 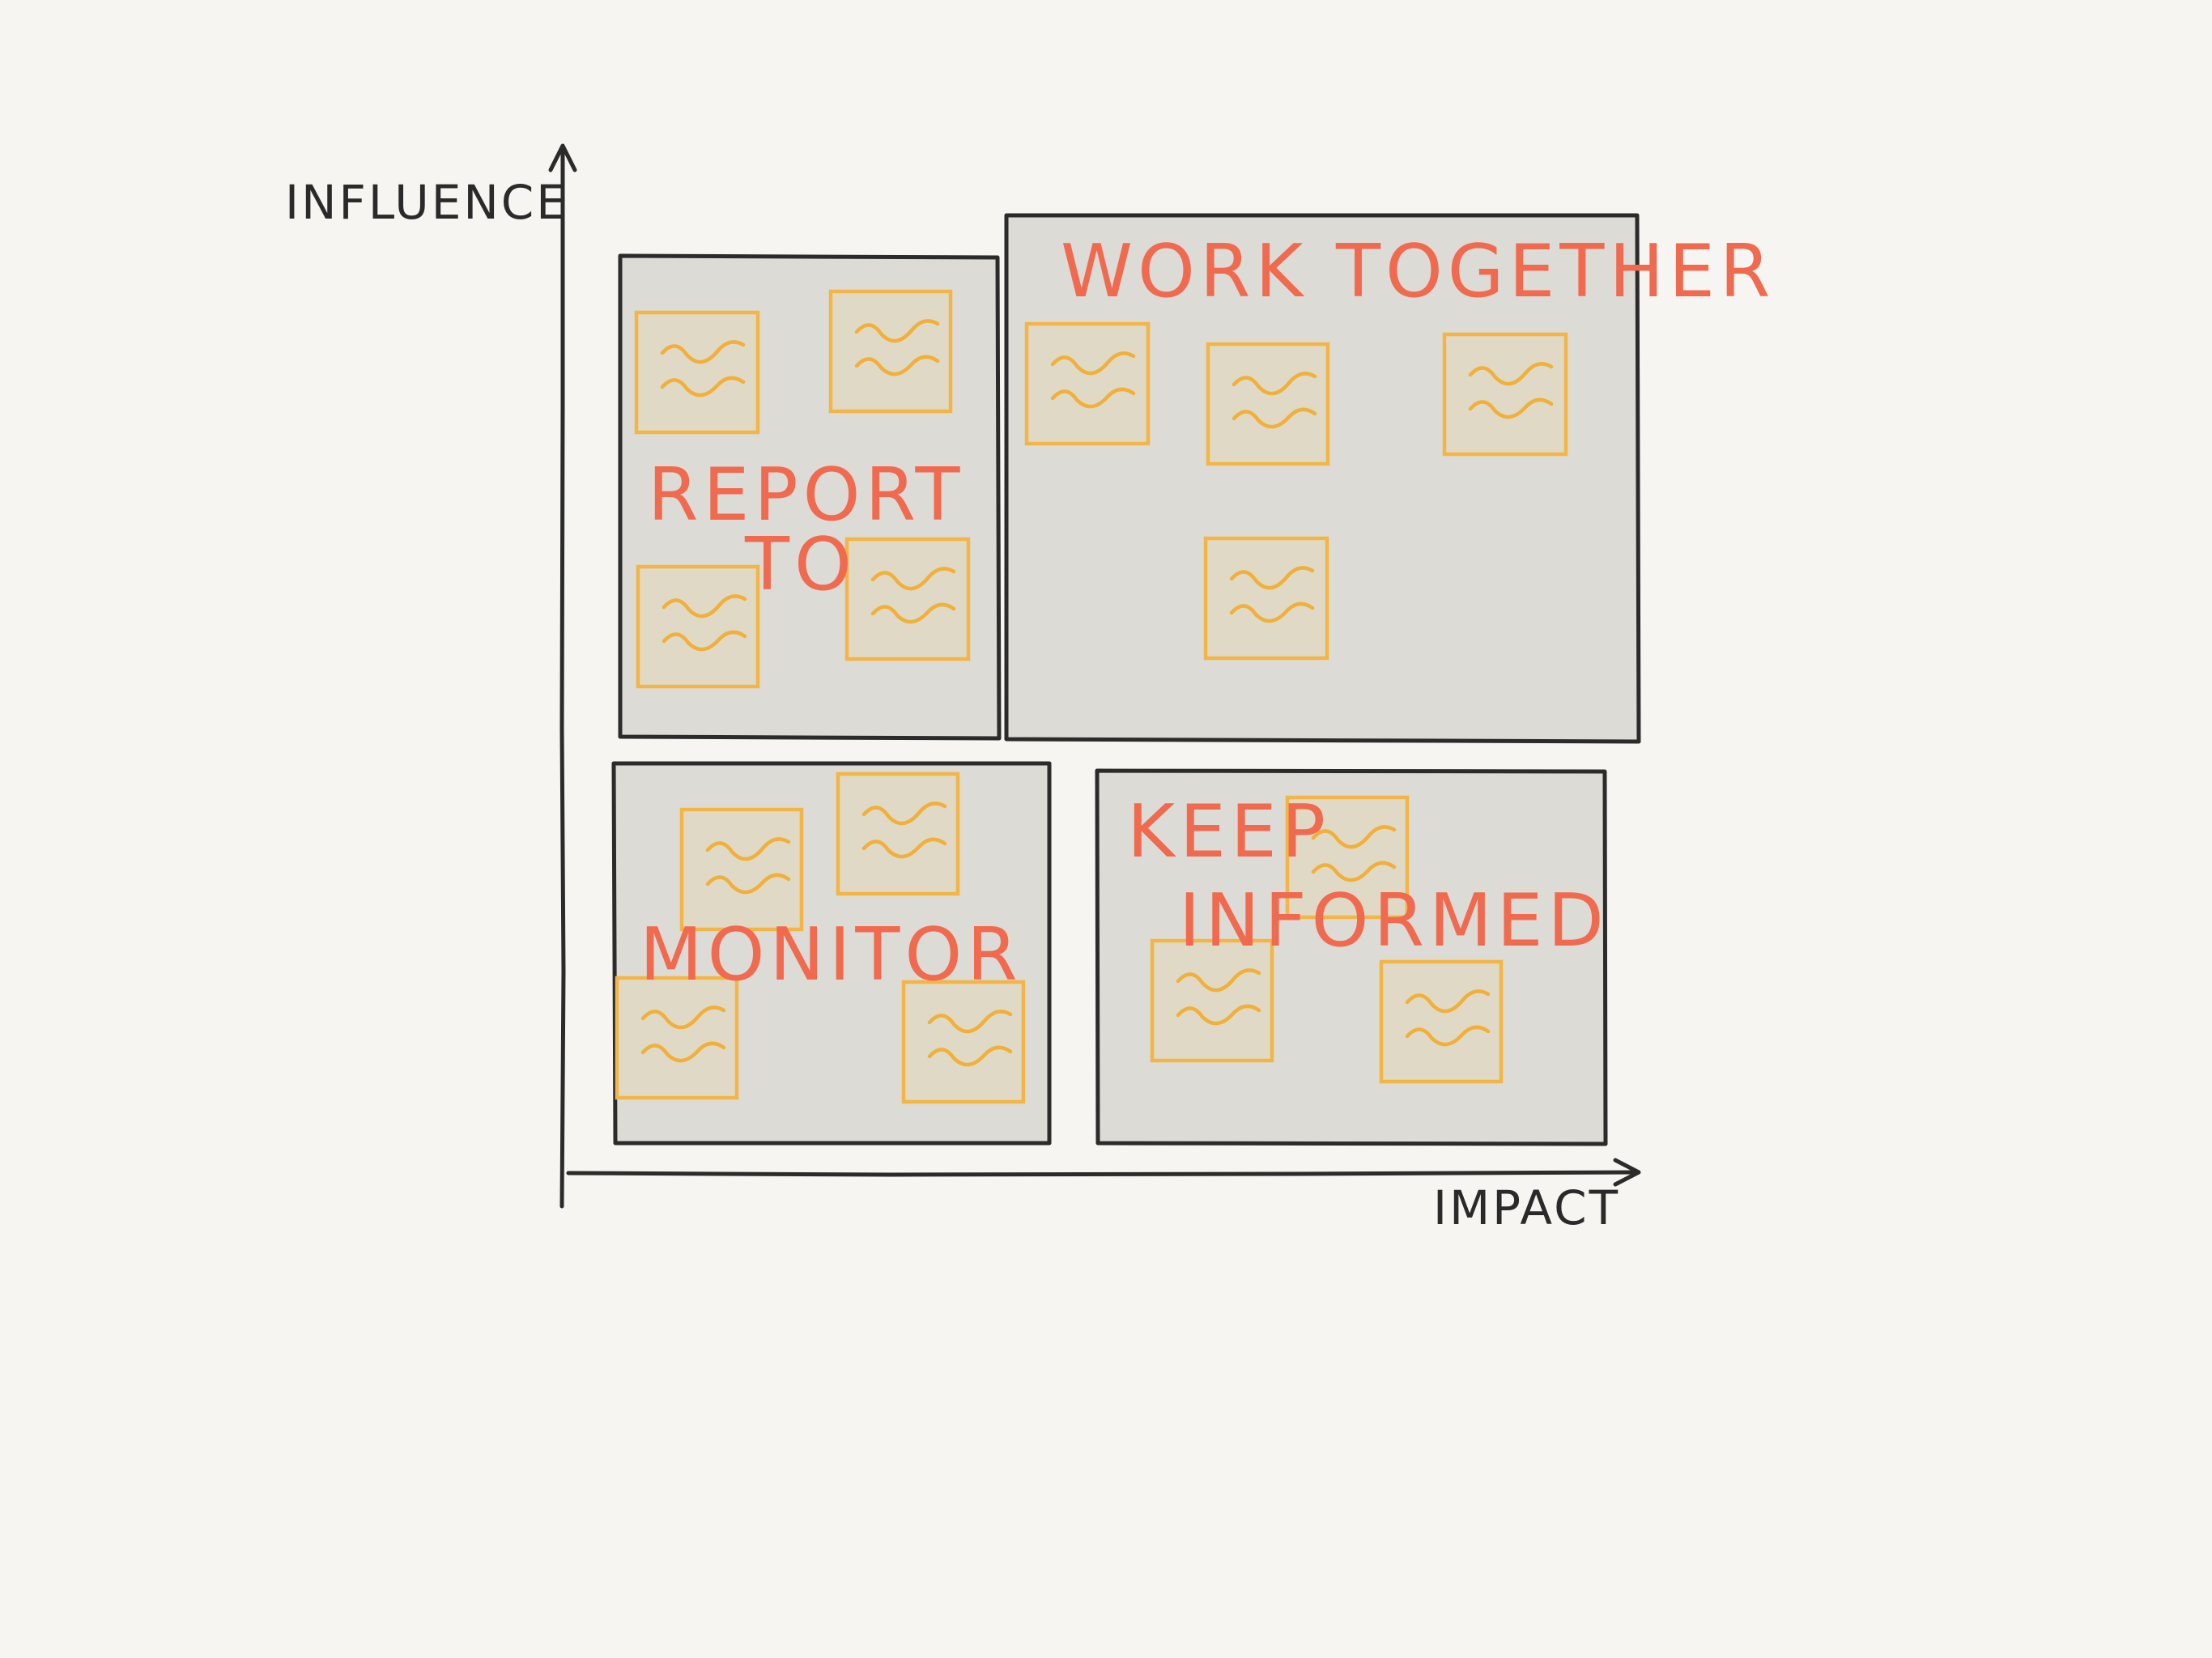 What do you see at coordinates (832, 954) in the screenshot?
I see `monitor-label: MONITOR` at bounding box center [832, 954].